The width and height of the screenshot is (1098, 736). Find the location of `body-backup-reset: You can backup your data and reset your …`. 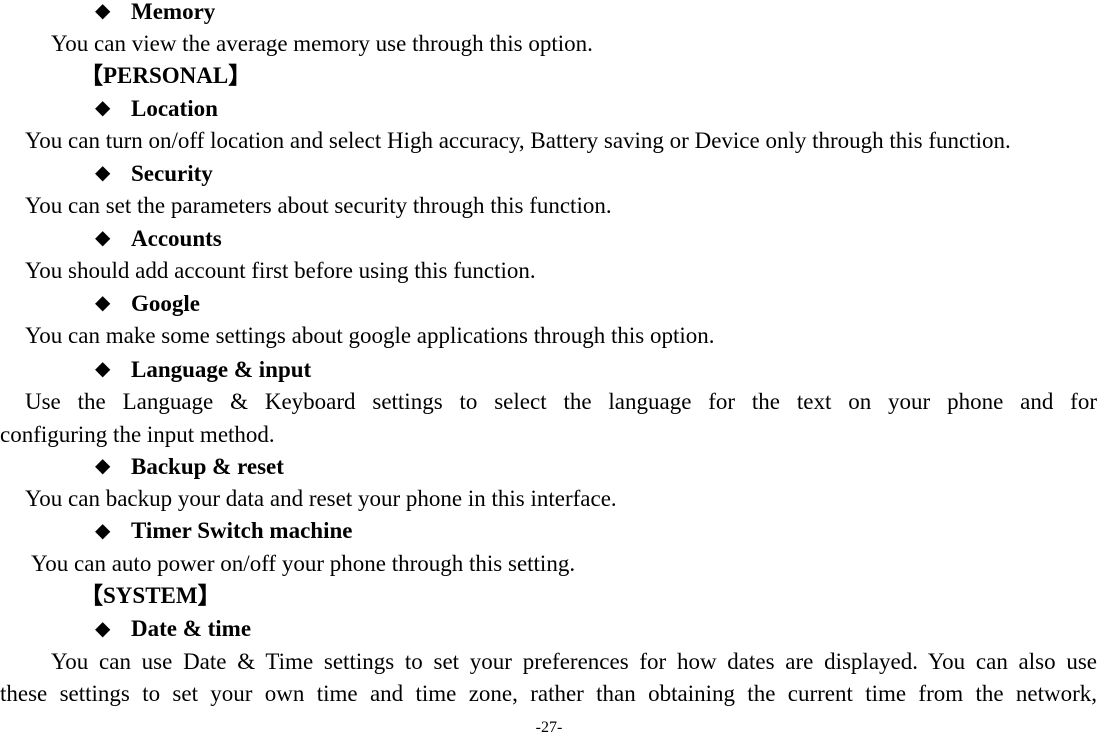

body-backup-reset: You can backup your data and reset your … is located at coordinates (321, 498).